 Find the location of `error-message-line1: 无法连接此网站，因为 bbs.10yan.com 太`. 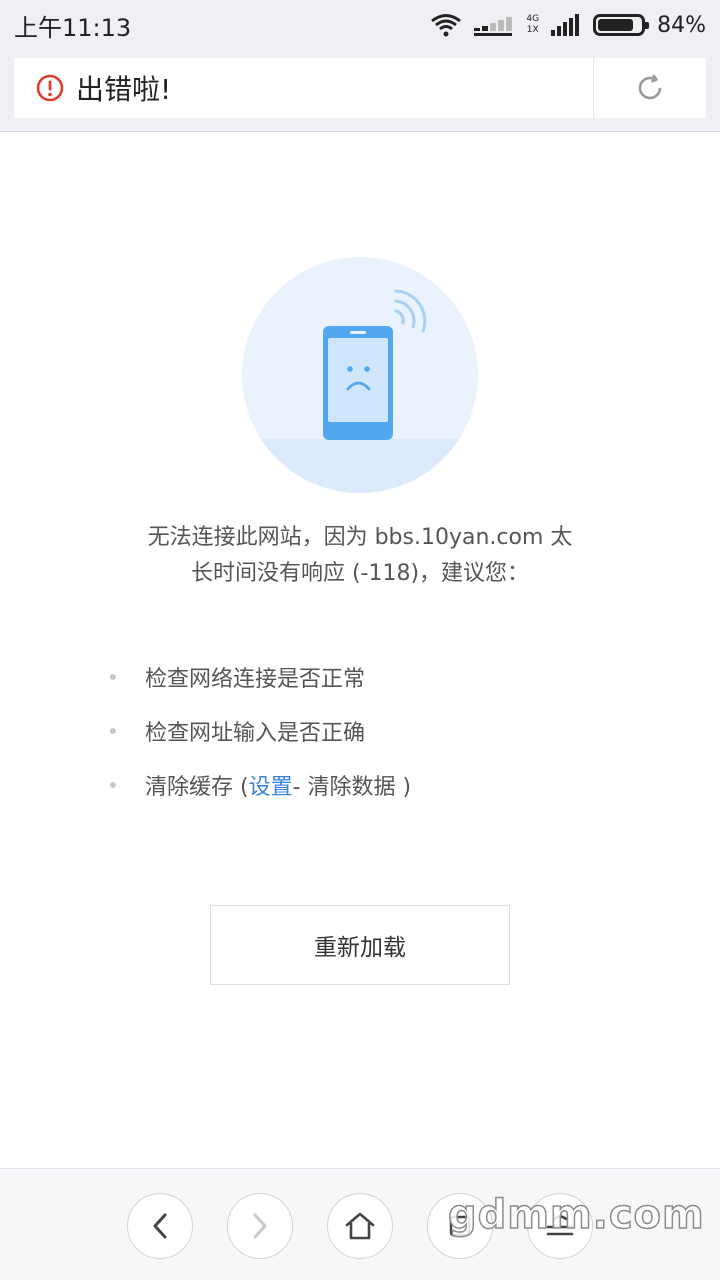

error-message-line1: 无法连接此网站，因为 bbs.10yan.com 太 is located at coordinates (360, 537).